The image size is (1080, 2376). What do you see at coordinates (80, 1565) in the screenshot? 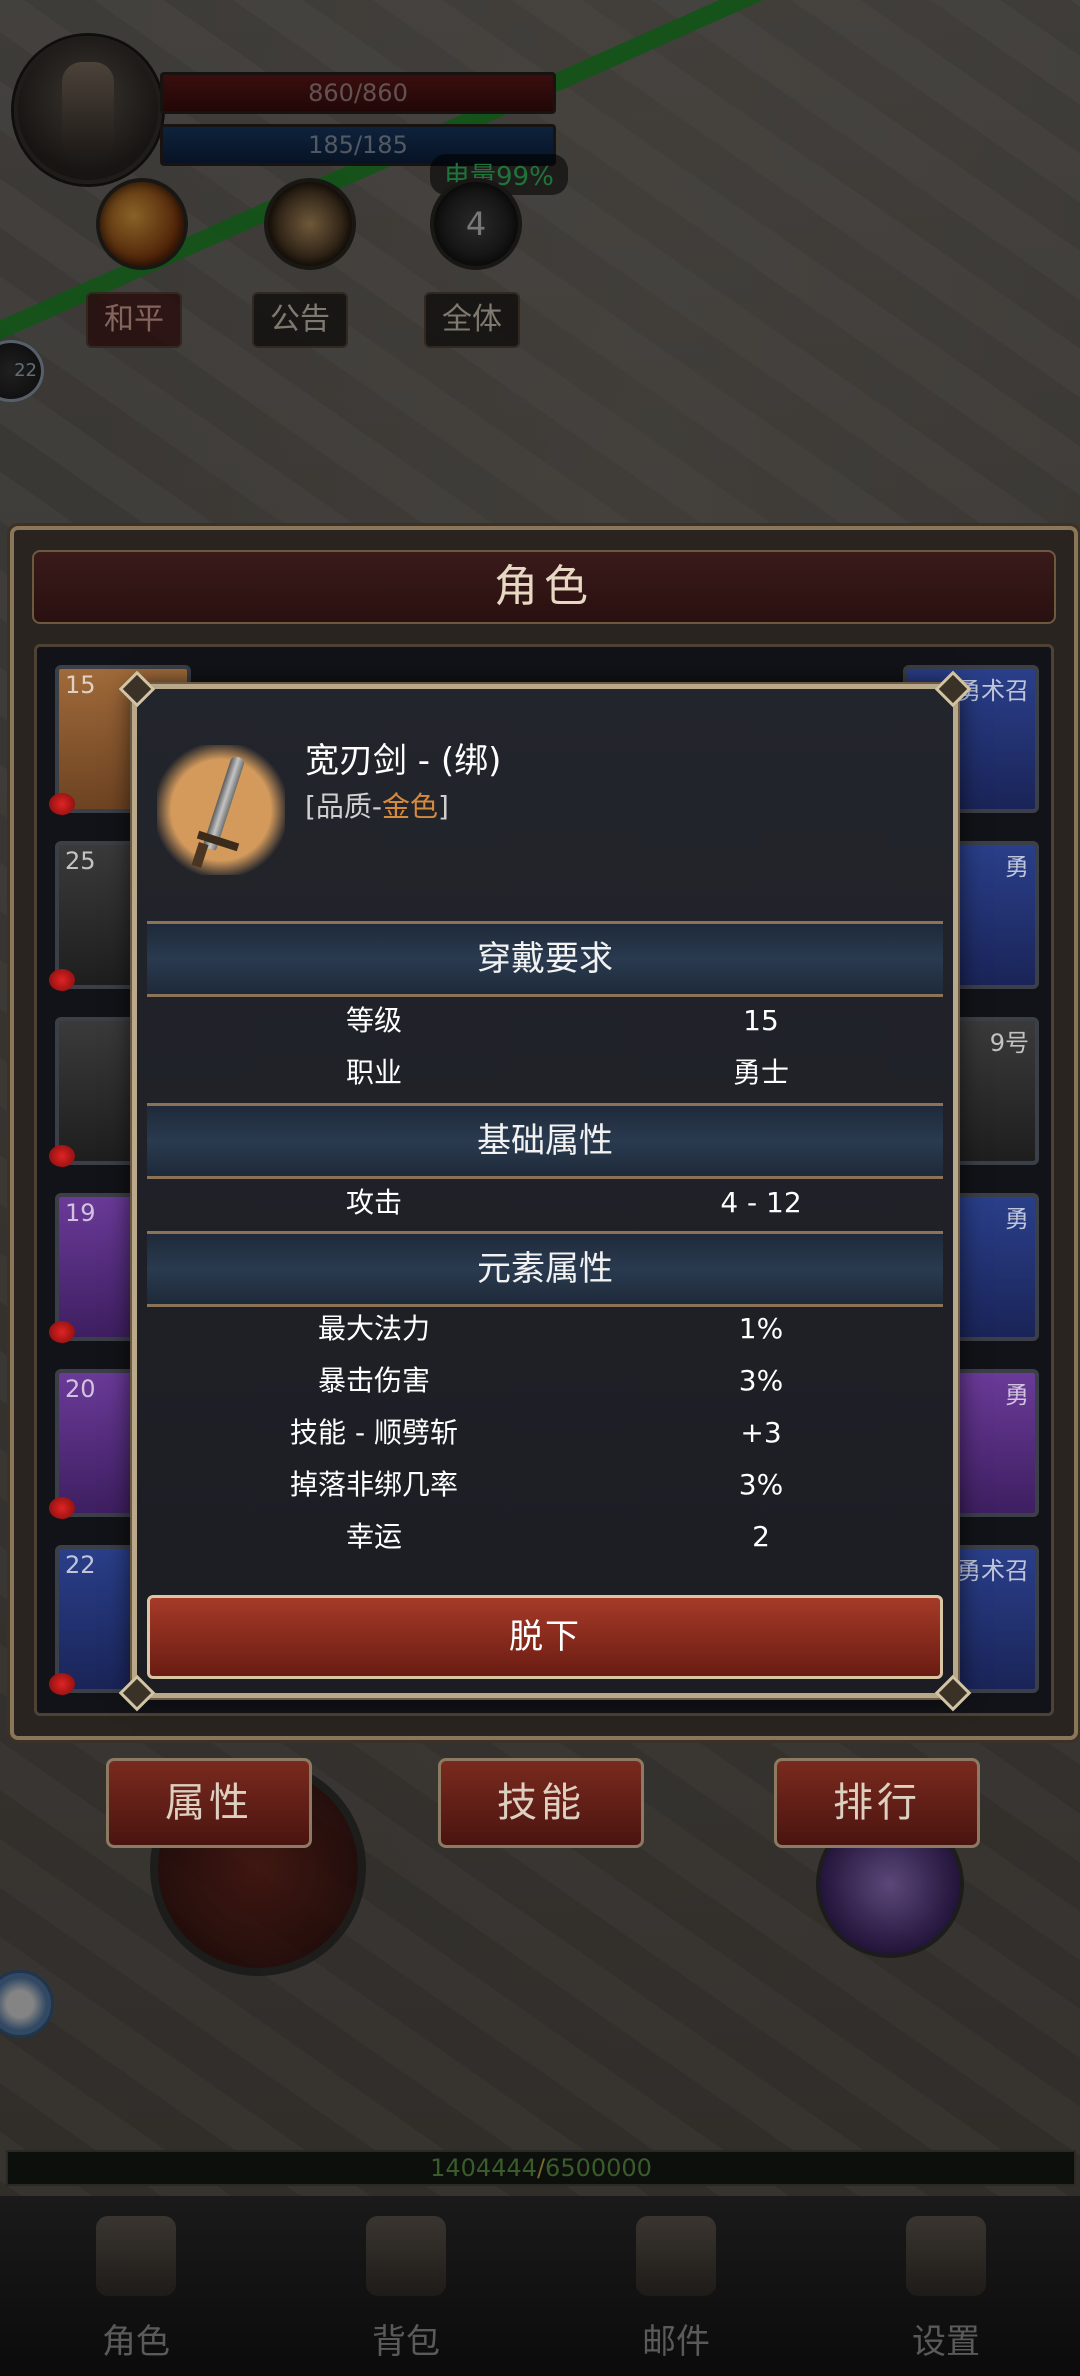
I see `slot-level: 22` at bounding box center [80, 1565].